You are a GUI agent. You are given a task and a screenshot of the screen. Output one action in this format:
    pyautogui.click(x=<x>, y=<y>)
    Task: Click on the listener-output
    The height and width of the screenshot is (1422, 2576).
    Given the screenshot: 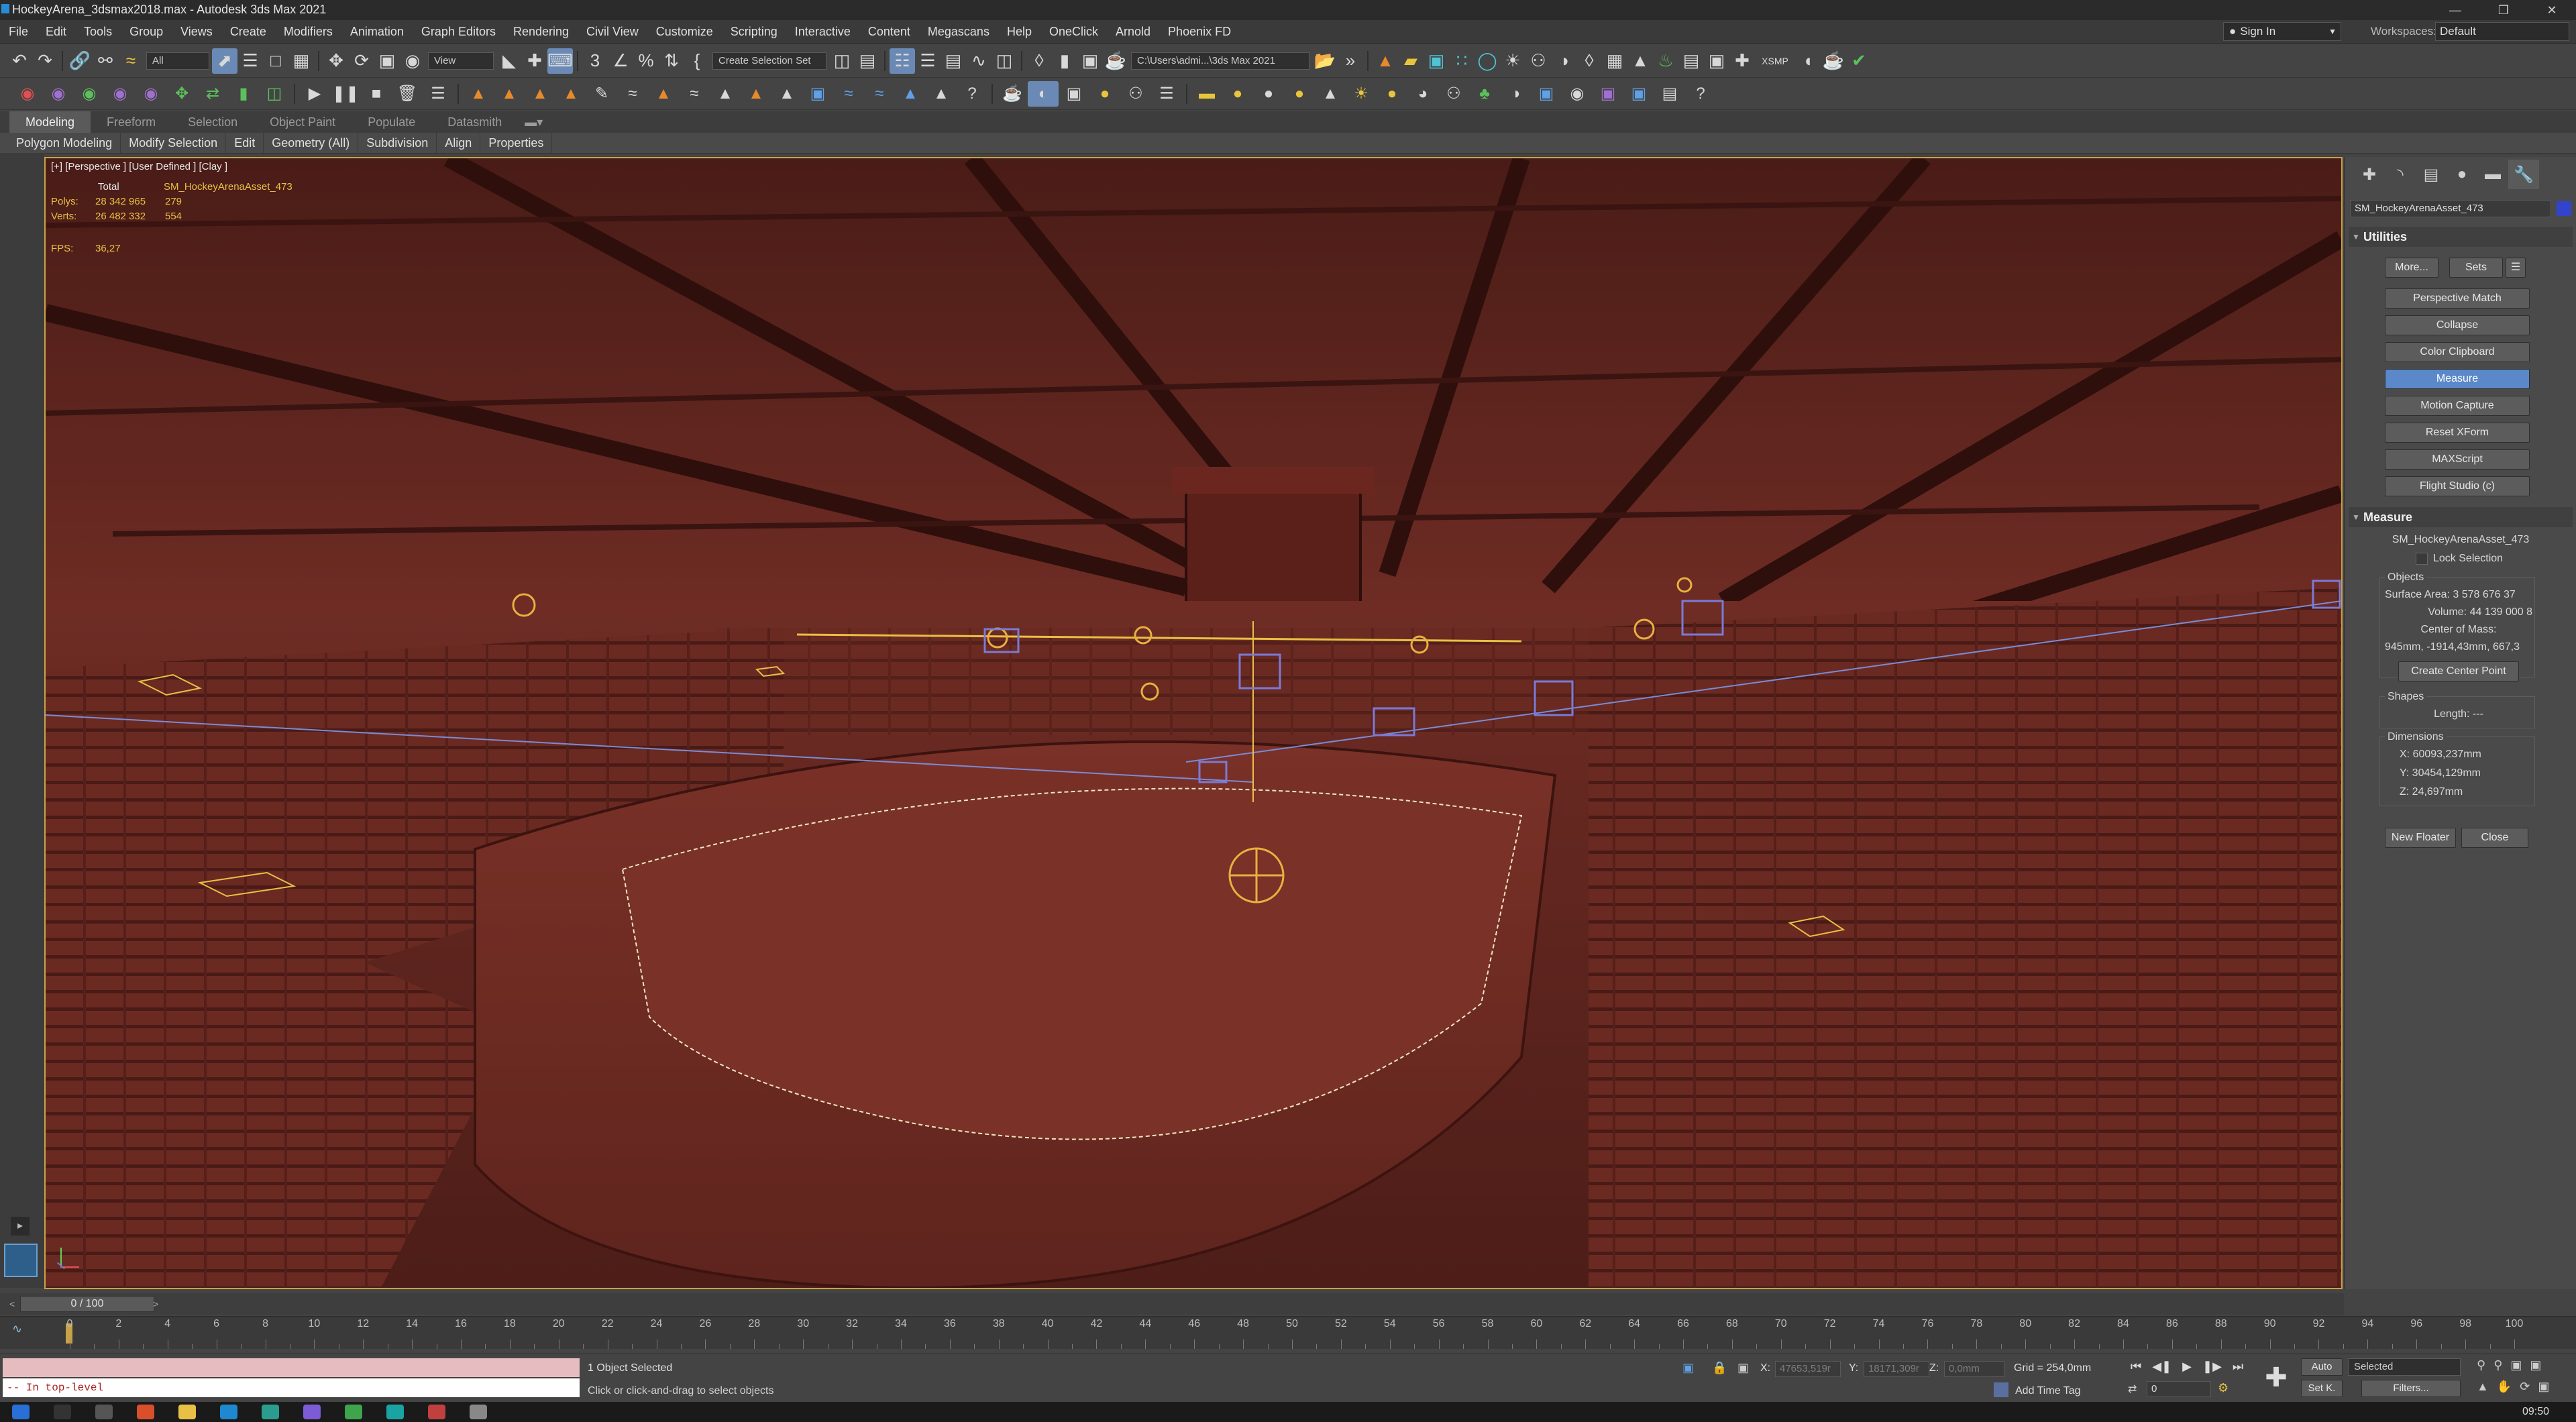 What is the action you would take?
    pyautogui.click(x=291, y=1367)
    